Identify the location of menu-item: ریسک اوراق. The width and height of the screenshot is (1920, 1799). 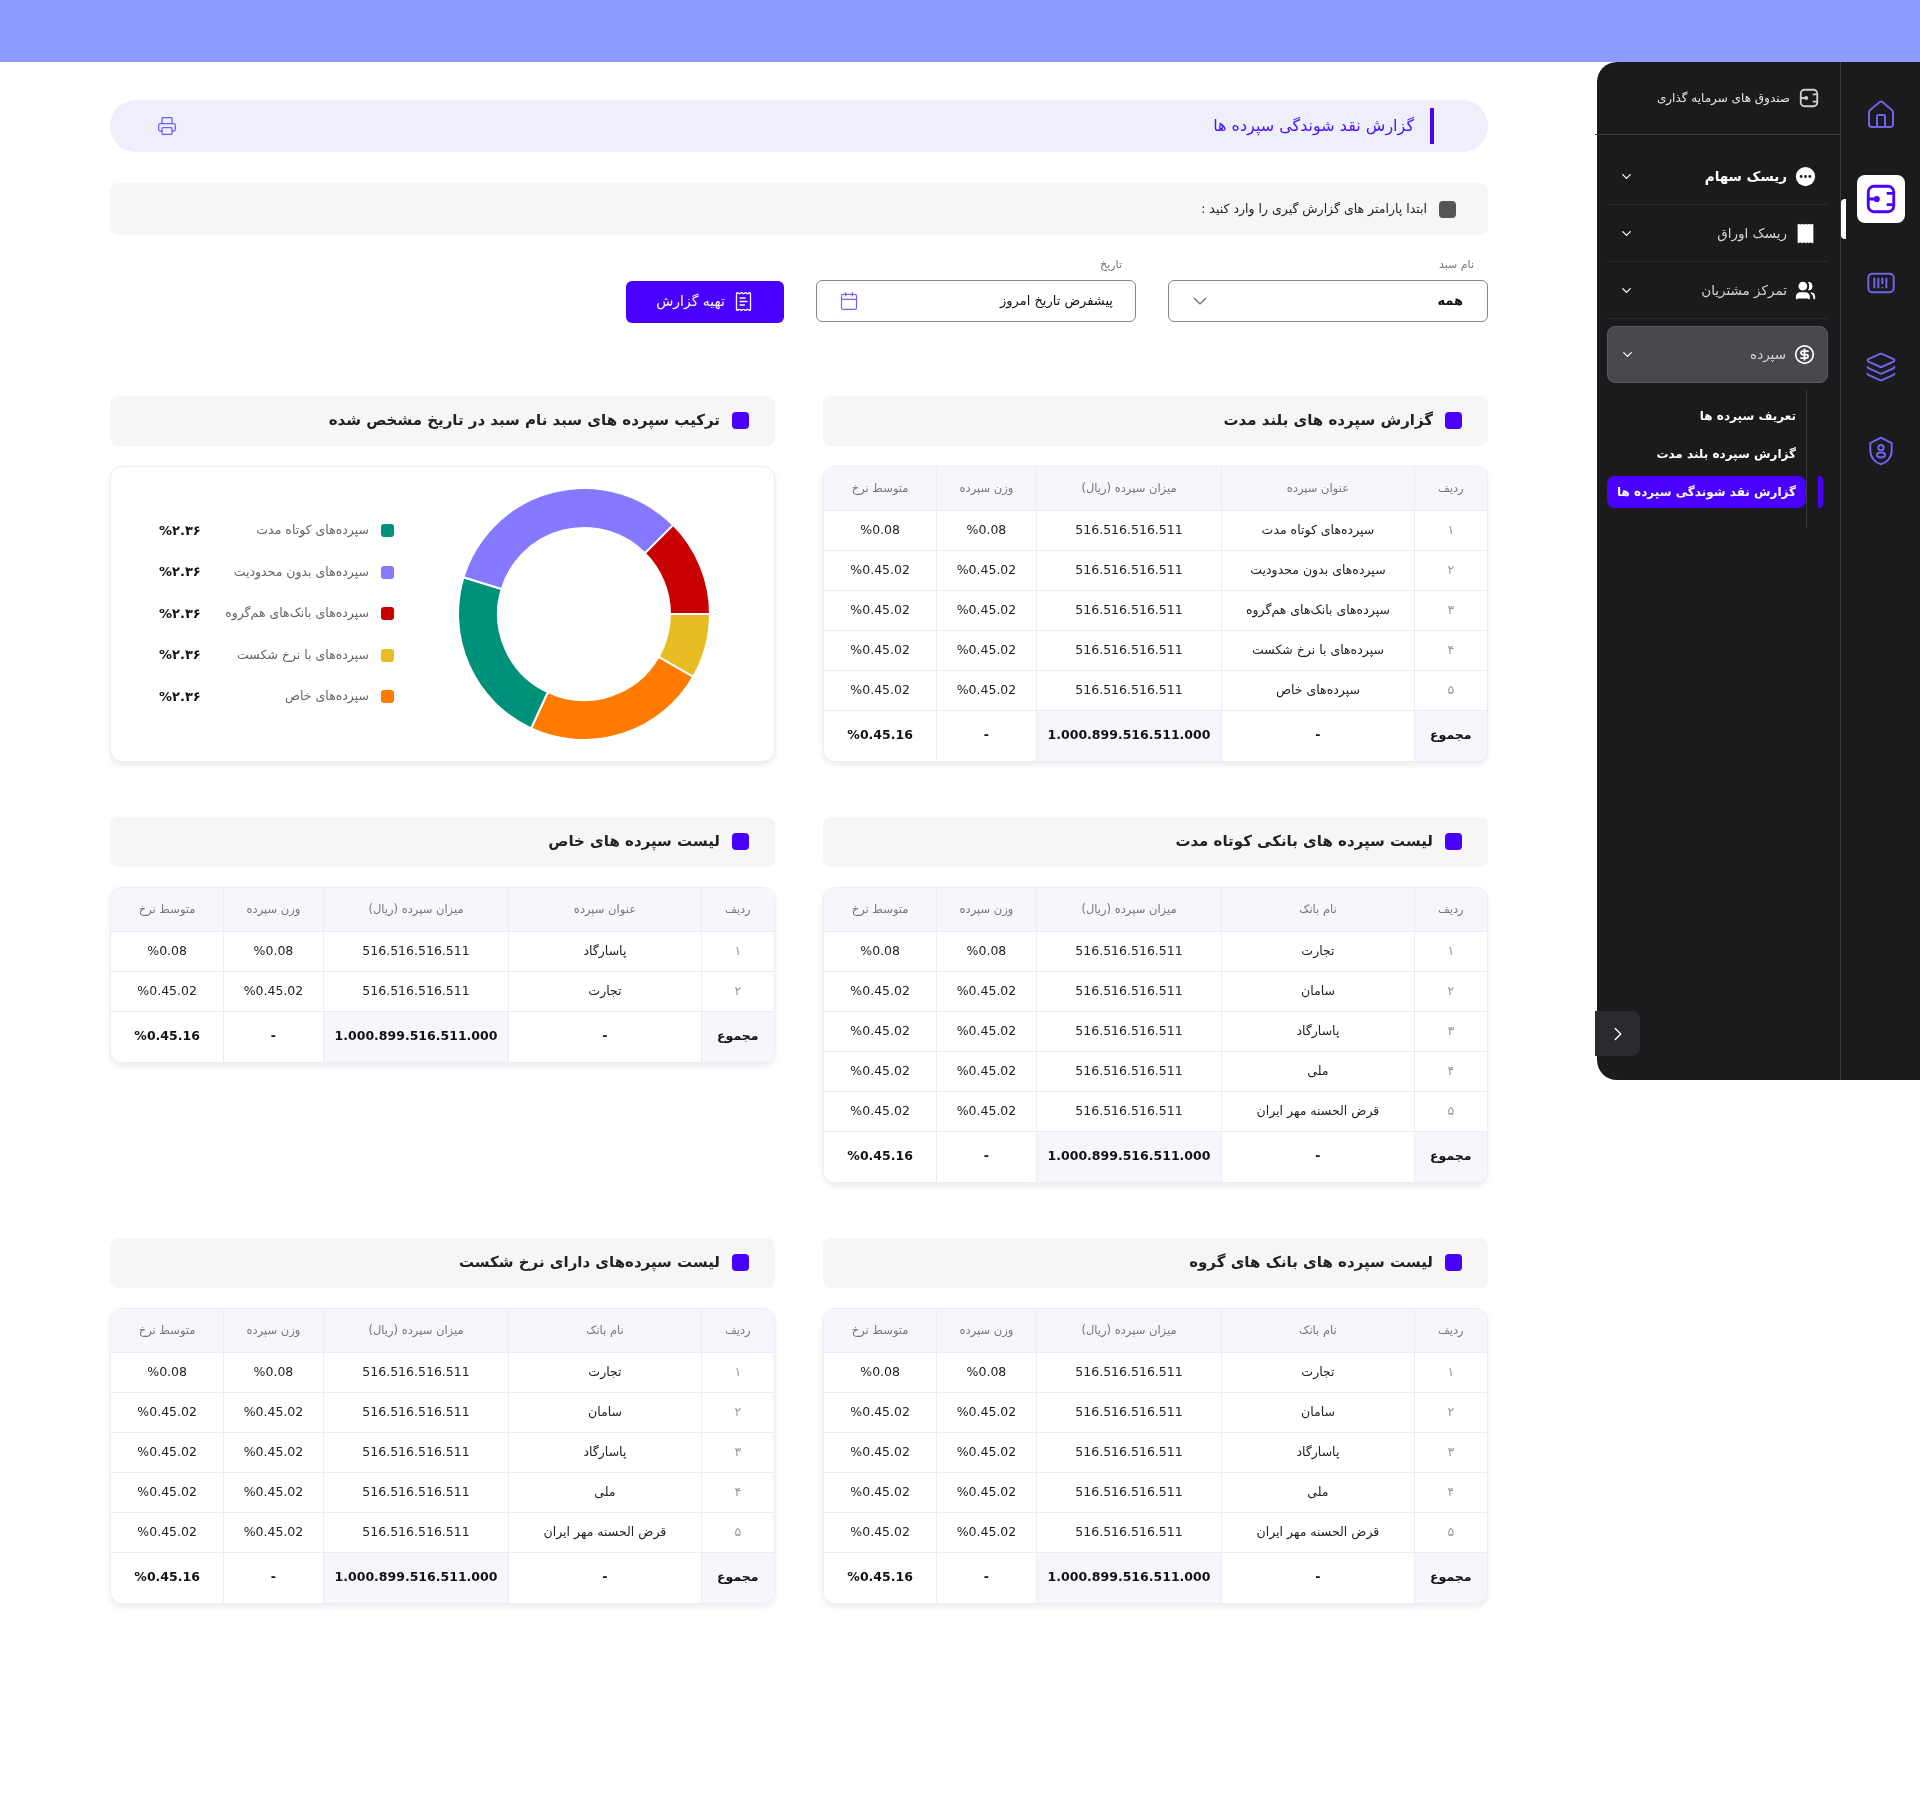
(1717, 233).